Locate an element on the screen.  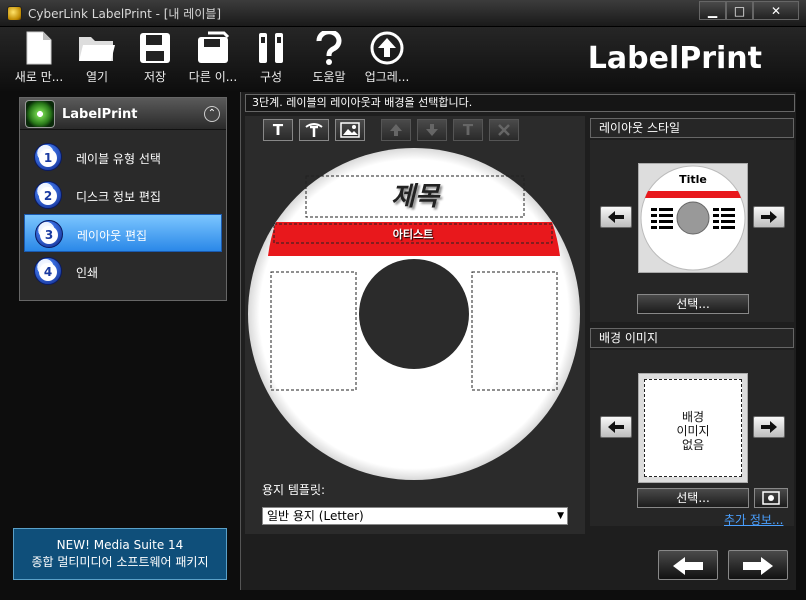
photo-frame-icon is located at coordinates (771, 498).